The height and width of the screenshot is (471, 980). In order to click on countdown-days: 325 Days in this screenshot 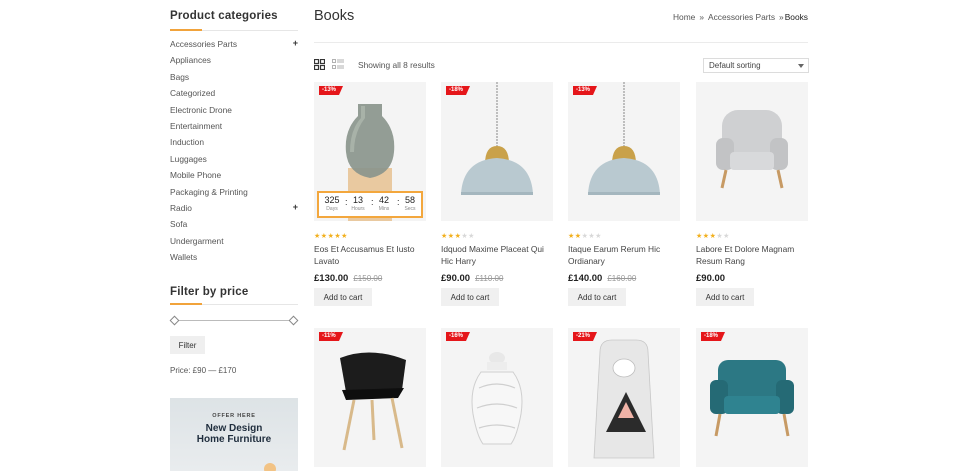, I will do `click(332, 203)`.